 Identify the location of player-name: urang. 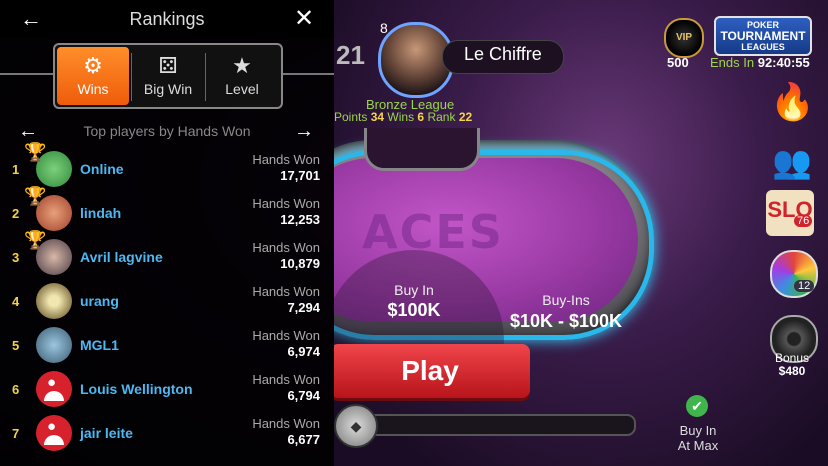
(99, 301).